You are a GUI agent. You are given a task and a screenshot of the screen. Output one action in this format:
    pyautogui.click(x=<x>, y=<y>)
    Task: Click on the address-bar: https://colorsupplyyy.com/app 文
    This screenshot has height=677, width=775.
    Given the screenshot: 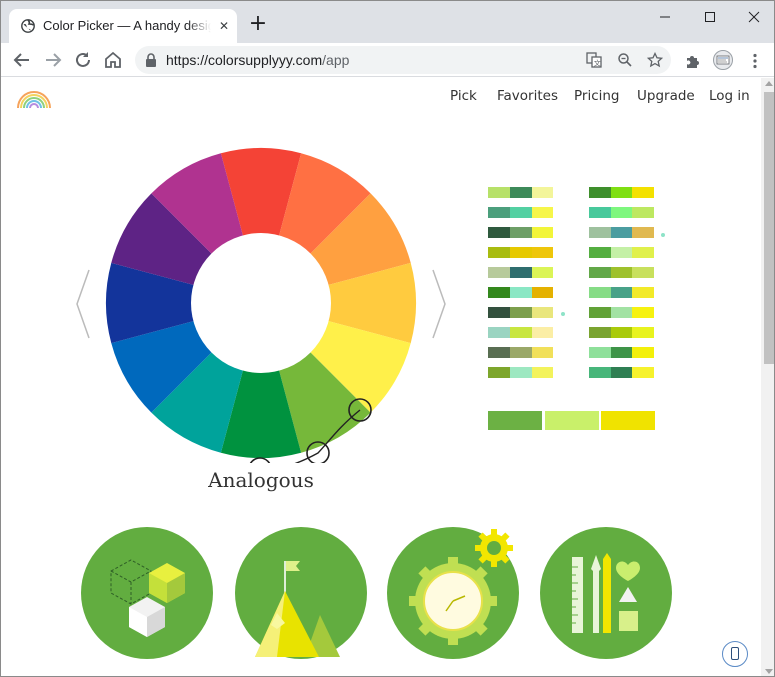 What is the action you would take?
    pyautogui.click(x=403, y=60)
    